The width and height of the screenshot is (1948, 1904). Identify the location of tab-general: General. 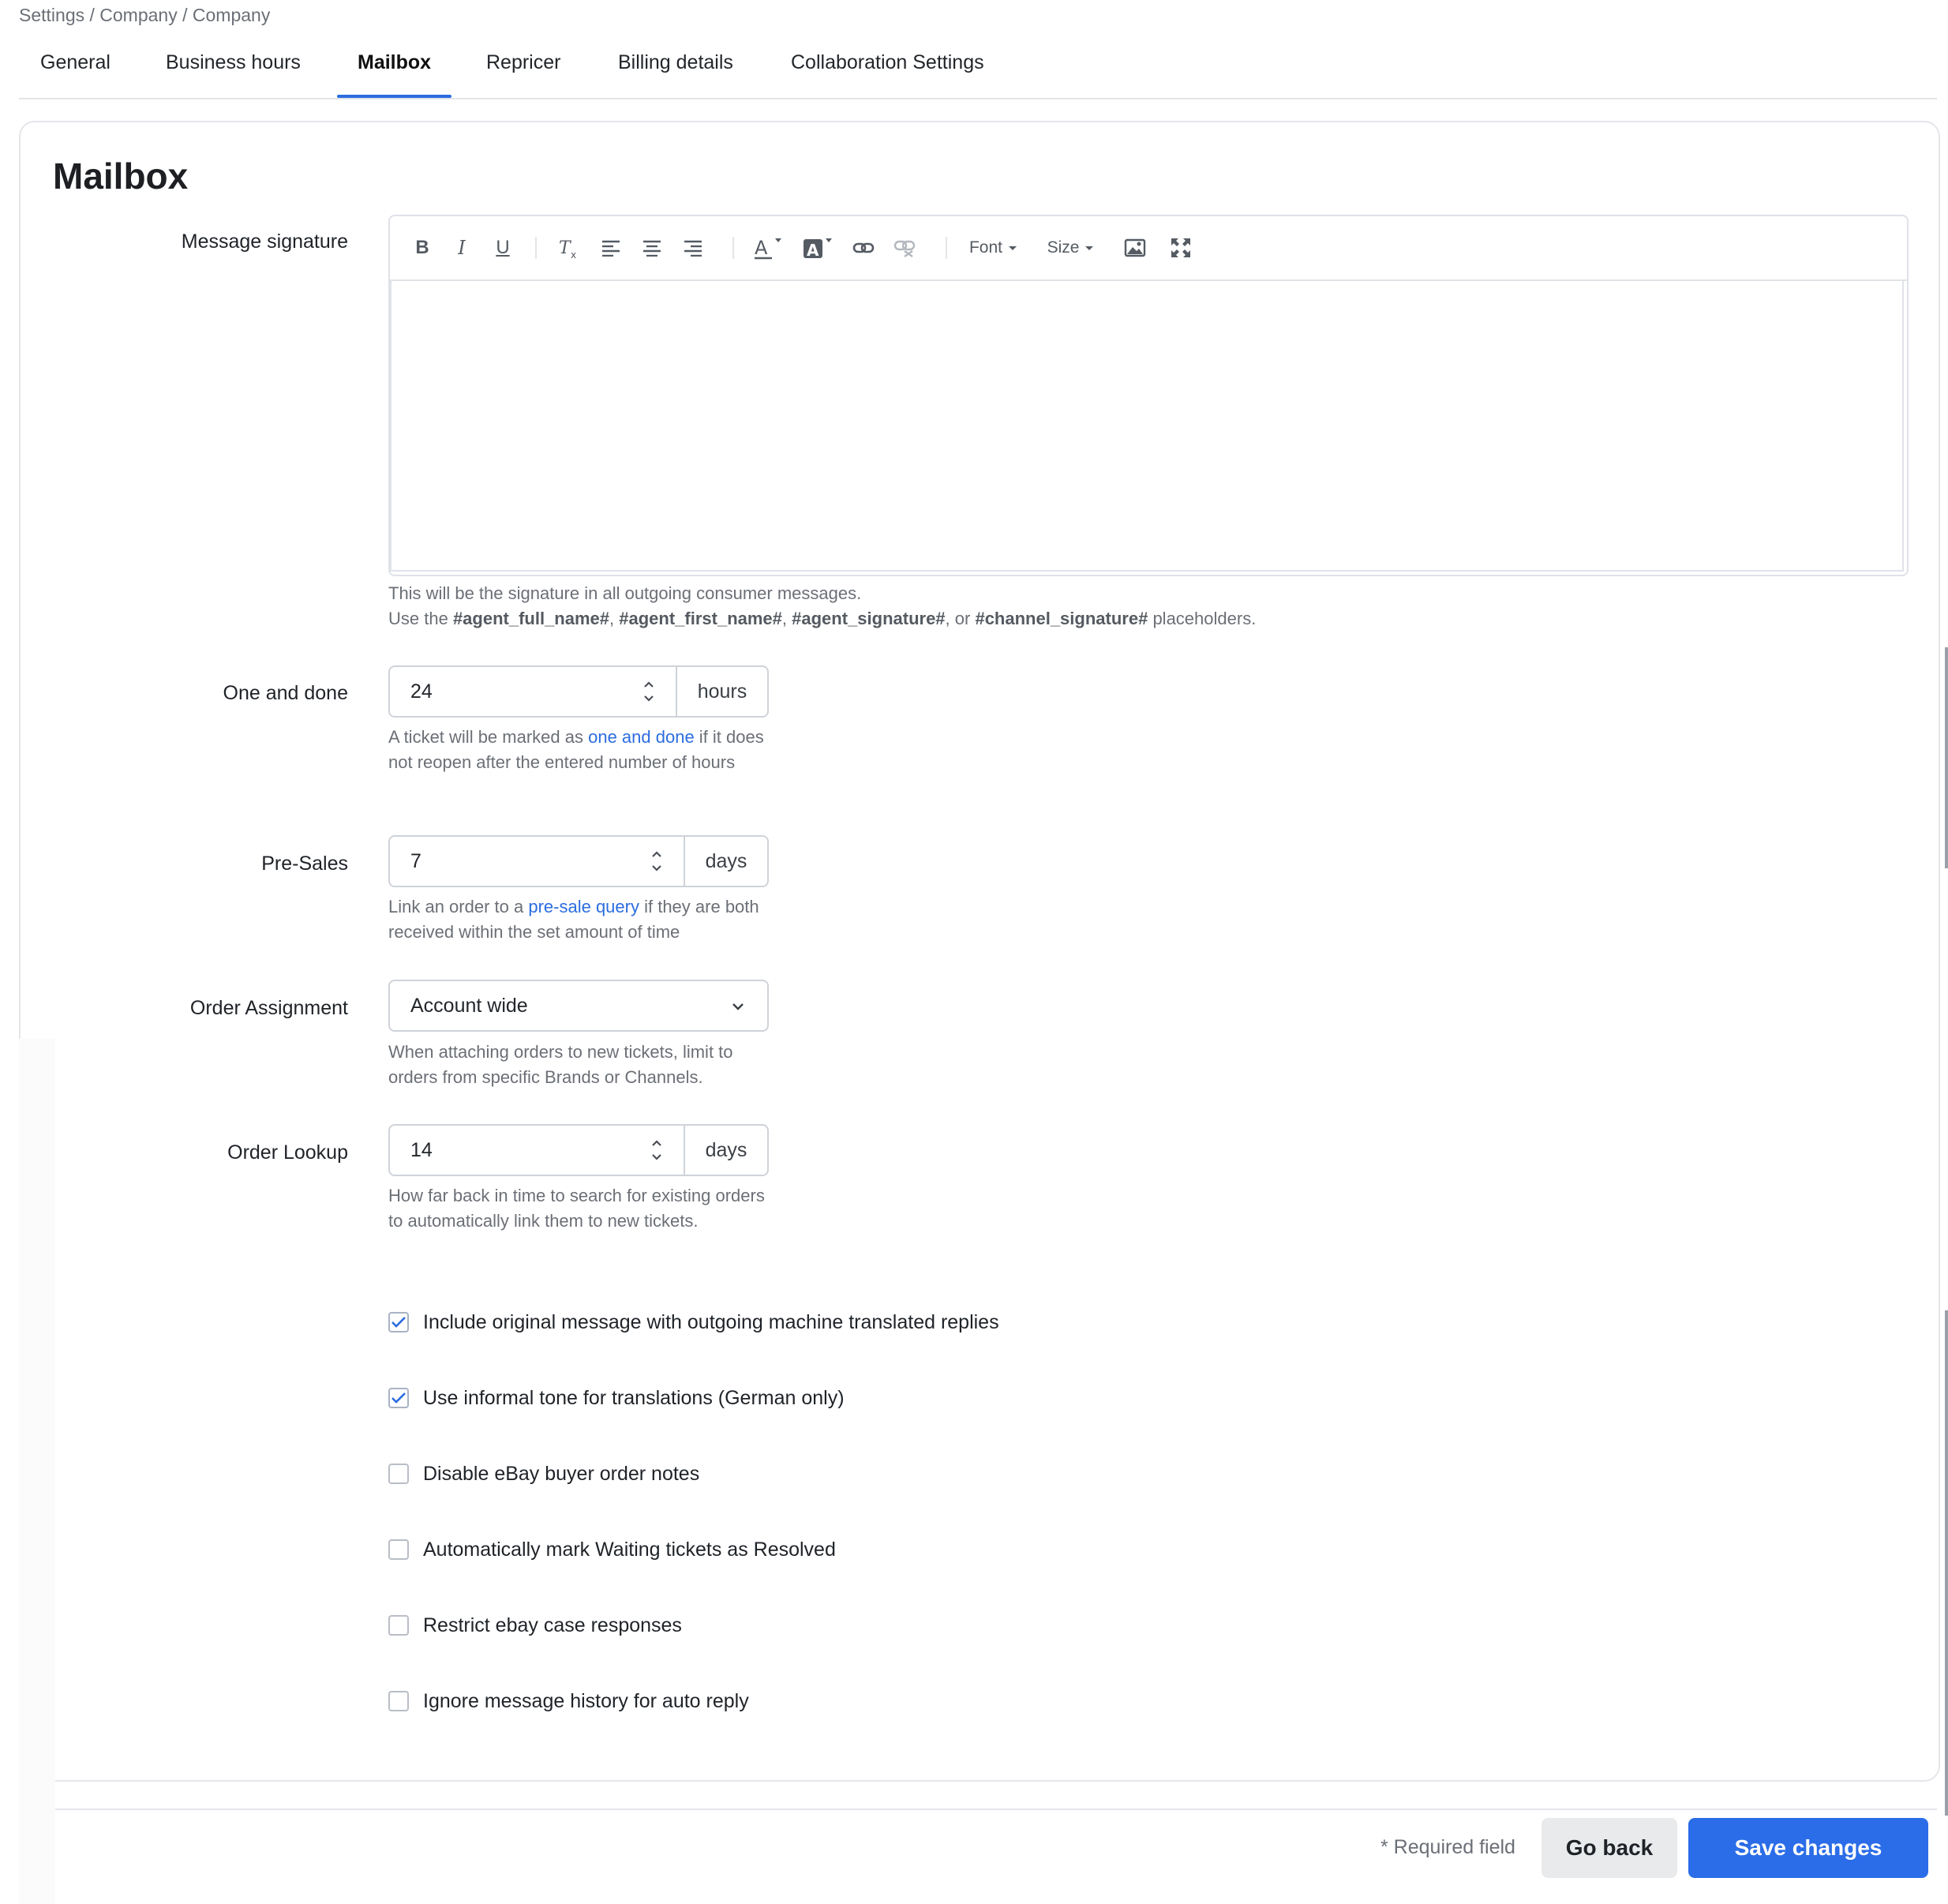
(75, 71).